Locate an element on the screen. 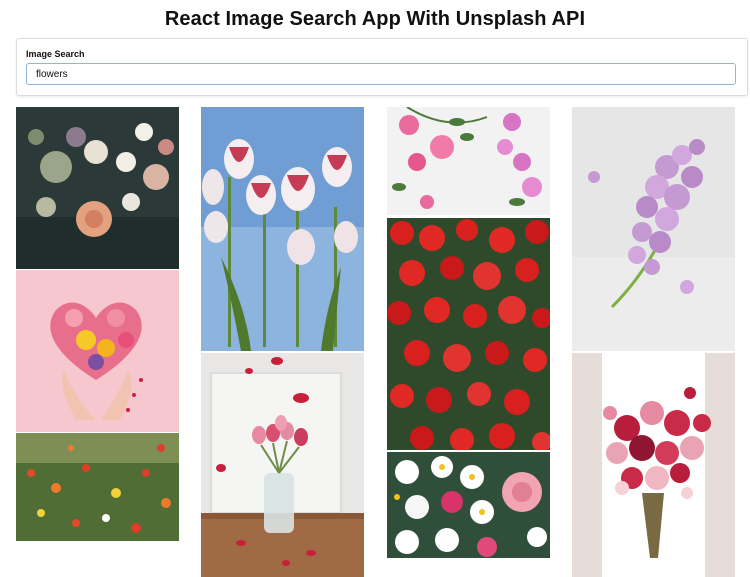 This screenshot has width=750, height=577. gallery-image-tulips is located at coordinates (282, 229).